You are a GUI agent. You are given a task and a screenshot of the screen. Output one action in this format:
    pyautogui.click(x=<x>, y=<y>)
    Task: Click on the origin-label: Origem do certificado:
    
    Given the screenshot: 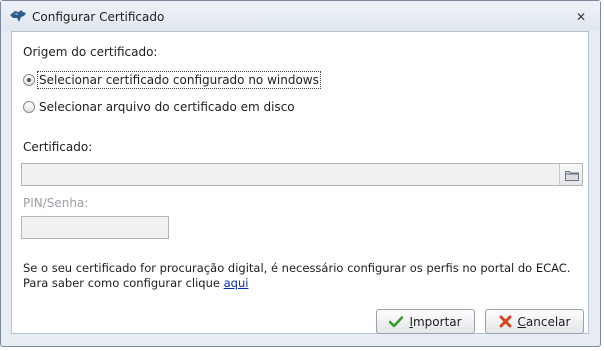 What is the action you would take?
    pyautogui.click(x=90, y=52)
    